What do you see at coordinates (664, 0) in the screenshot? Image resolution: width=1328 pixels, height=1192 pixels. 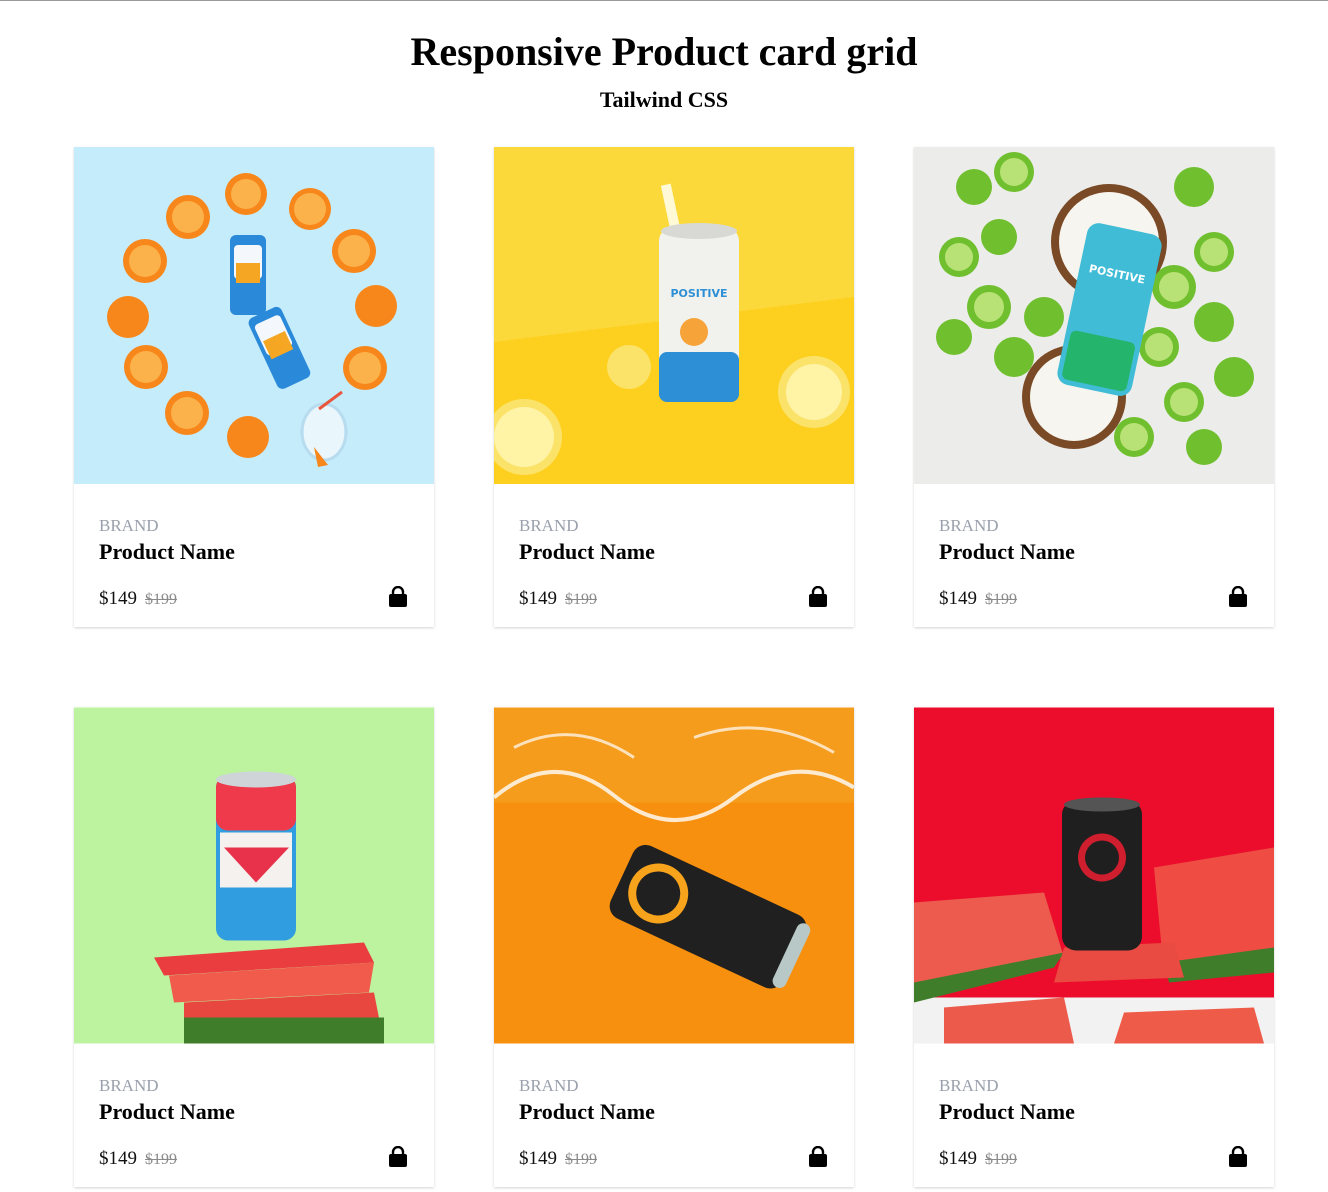 I see `top-border` at bounding box center [664, 0].